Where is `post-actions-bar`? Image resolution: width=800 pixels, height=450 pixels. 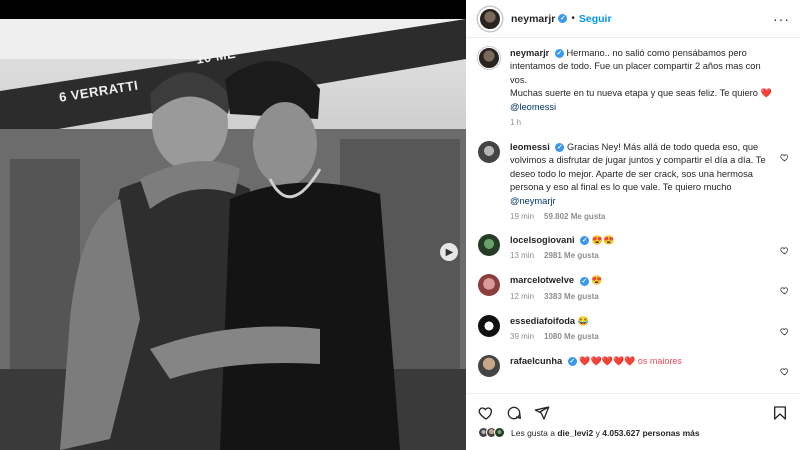
post-actions-bar is located at coordinates (633, 412).